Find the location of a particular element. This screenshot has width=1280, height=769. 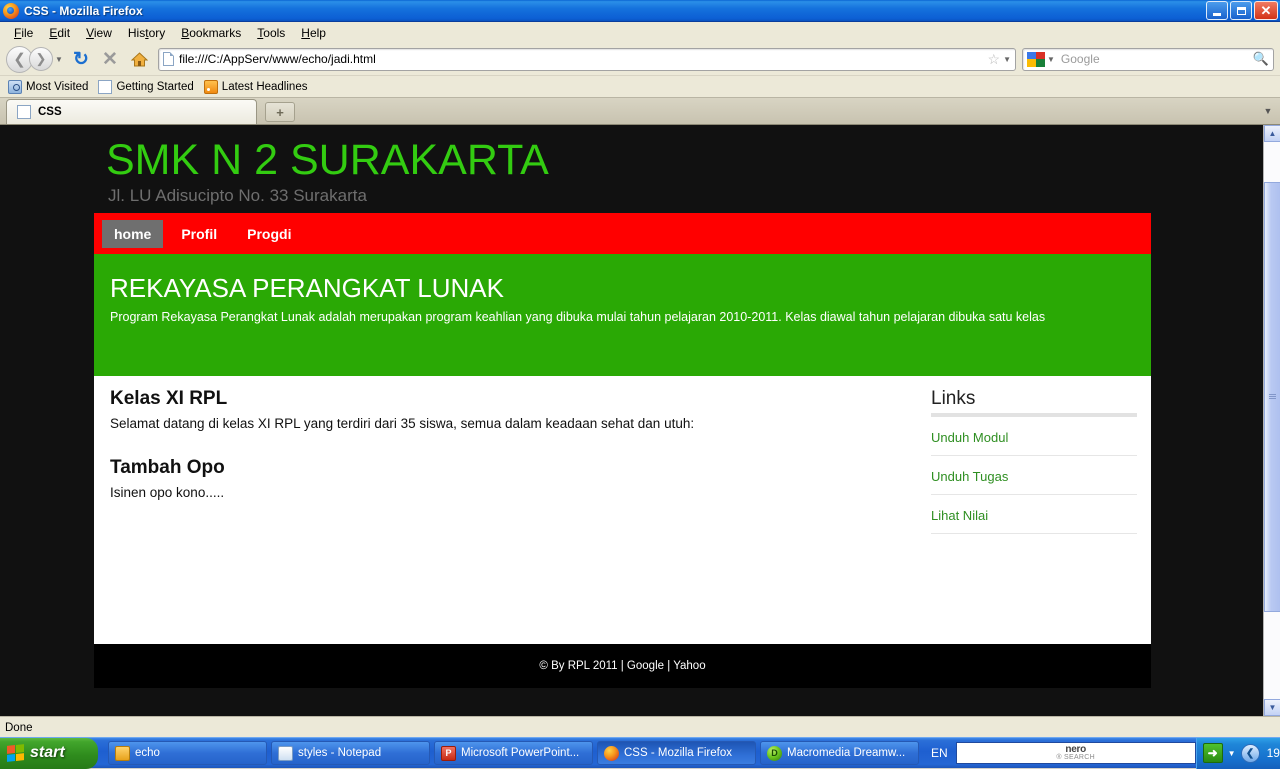

stop-icon: ✕ is located at coordinates (110, 59).